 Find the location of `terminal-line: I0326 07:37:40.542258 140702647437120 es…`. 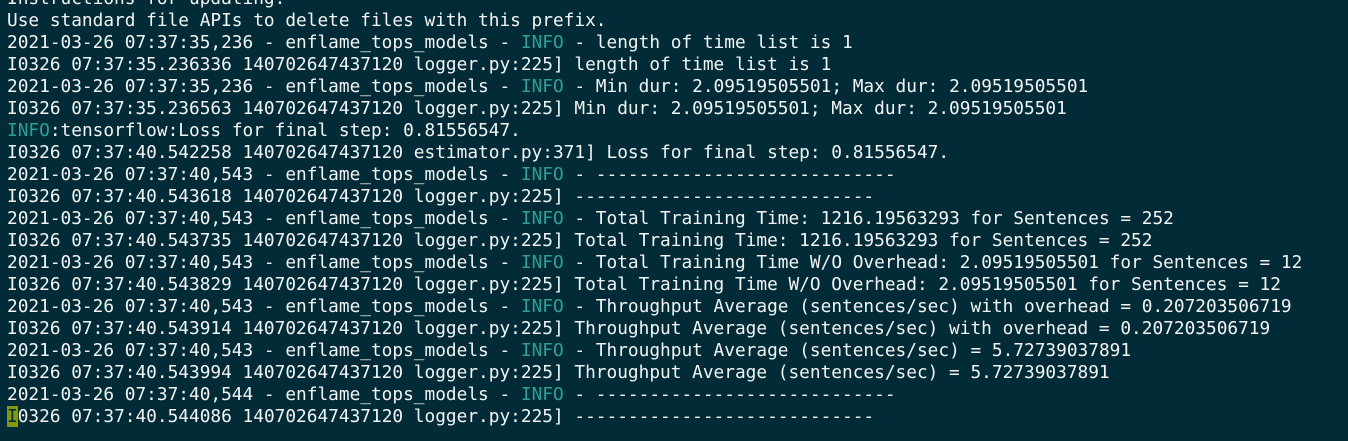

terminal-line: I0326 07:37:40.542258 140702647437120 es… is located at coordinates (654, 153).